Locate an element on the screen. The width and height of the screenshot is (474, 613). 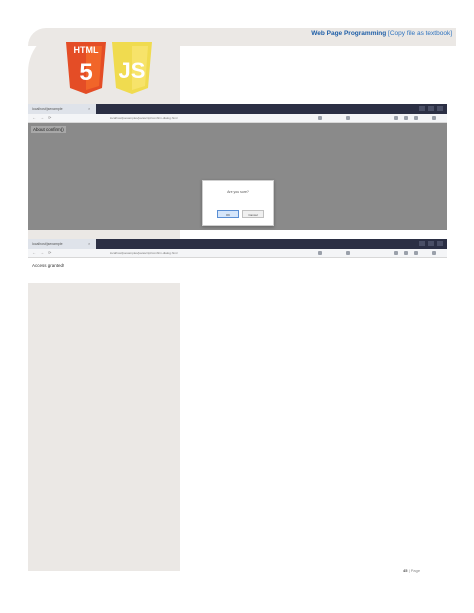
ok-button: OK is located at coordinates (228, 214).